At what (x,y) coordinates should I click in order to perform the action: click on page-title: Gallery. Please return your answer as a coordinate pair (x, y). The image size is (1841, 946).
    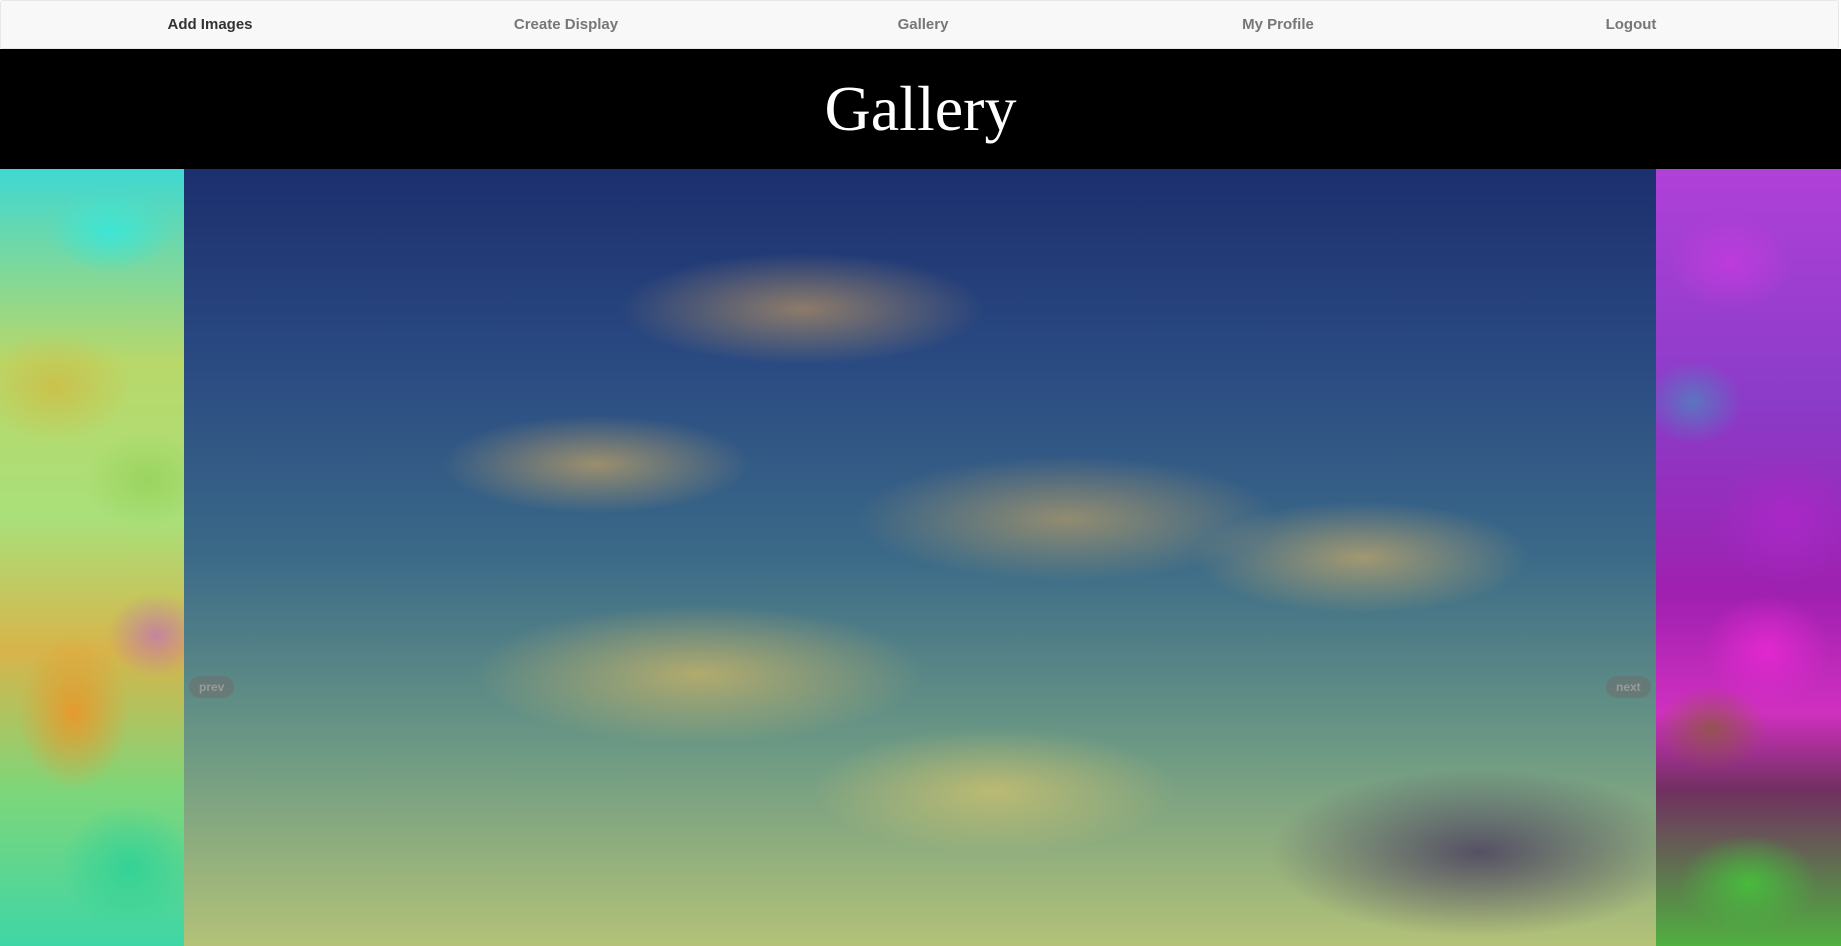
    Looking at the image, I should click on (920, 108).